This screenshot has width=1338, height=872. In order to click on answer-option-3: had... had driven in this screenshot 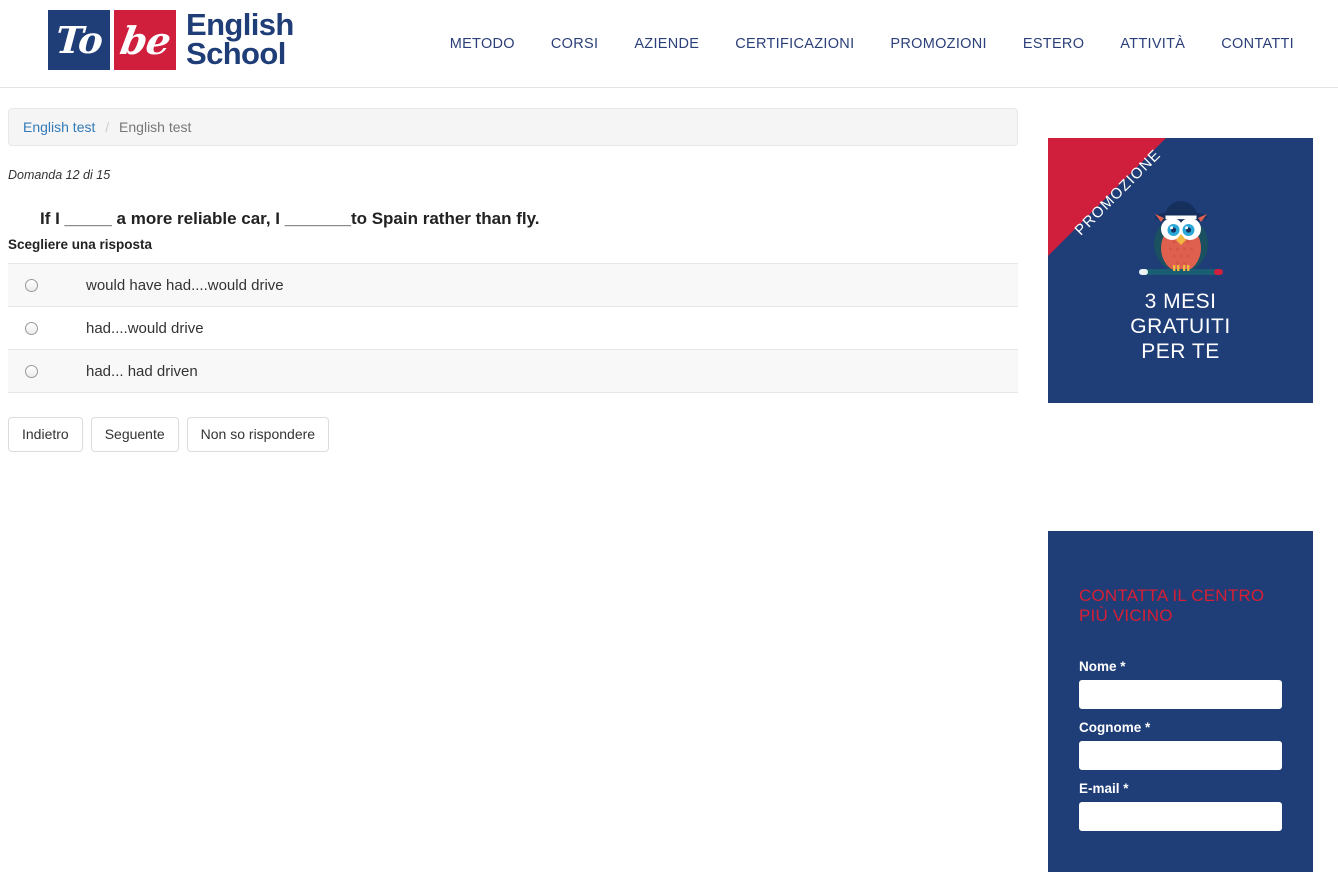, I will do `click(513, 372)`.